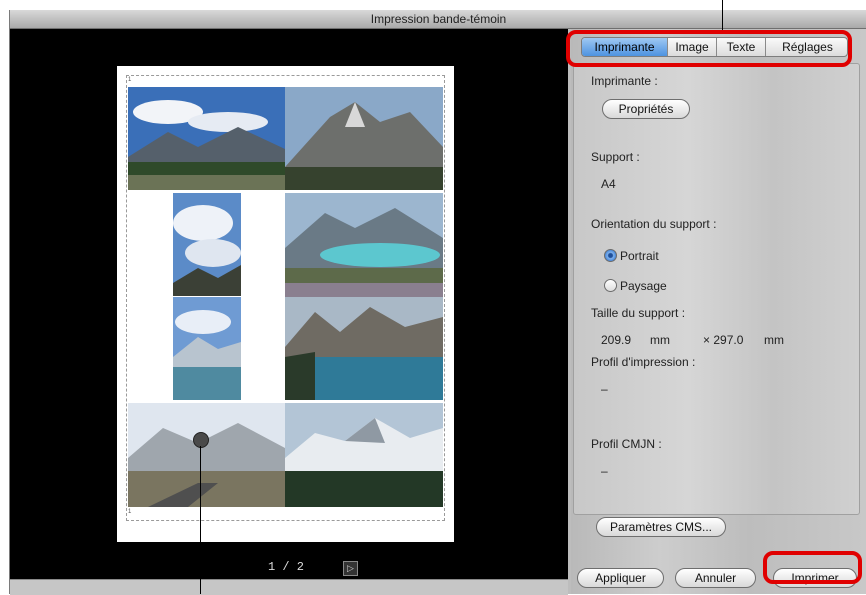 This screenshot has width=866, height=595. Describe the element at coordinates (646, 109) in the screenshot. I see `properties-button: Propriétés` at that location.